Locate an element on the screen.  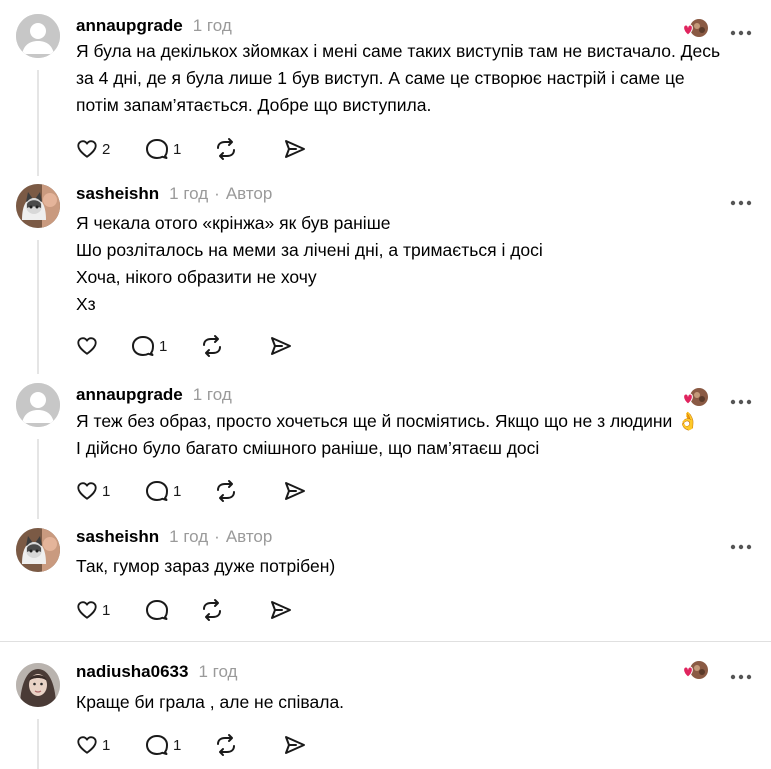
thread-divider is located at coordinates (385, 641).